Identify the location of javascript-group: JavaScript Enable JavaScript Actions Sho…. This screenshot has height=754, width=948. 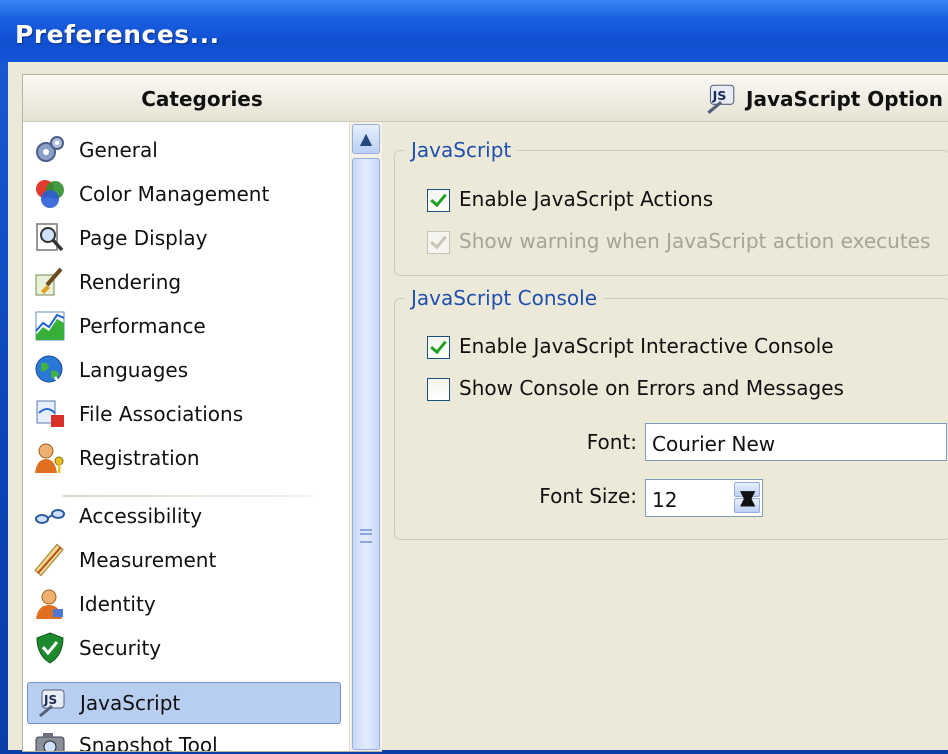
(671, 207).